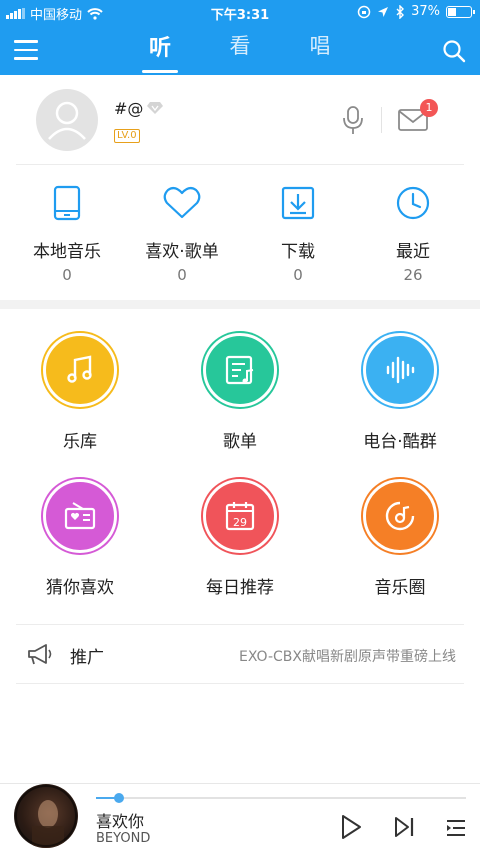 This screenshot has width=480, height=853. Describe the element at coordinates (120, 820) in the screenshot. I see `song-title: 喜欢你` at that location.